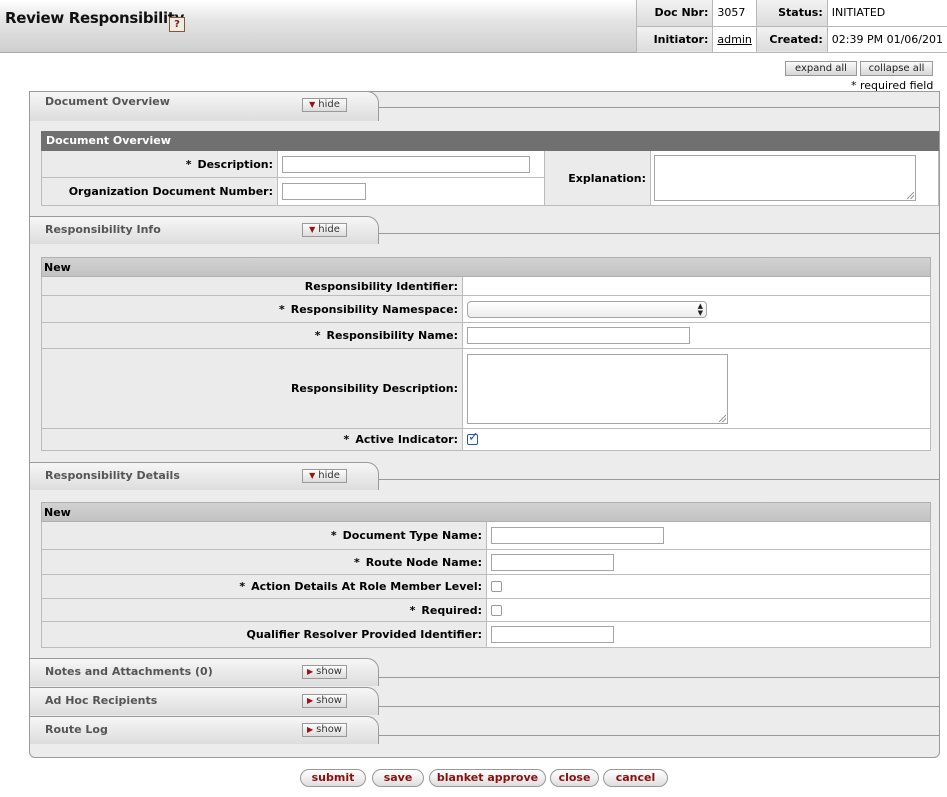 Image resolution: width=947 pixels, height=797 pixels. What do you see at coordinates (392, 335) in the screenshot?
I see `responsibility-name-label: Responsibility Name:` at bounding box center [392, 335].